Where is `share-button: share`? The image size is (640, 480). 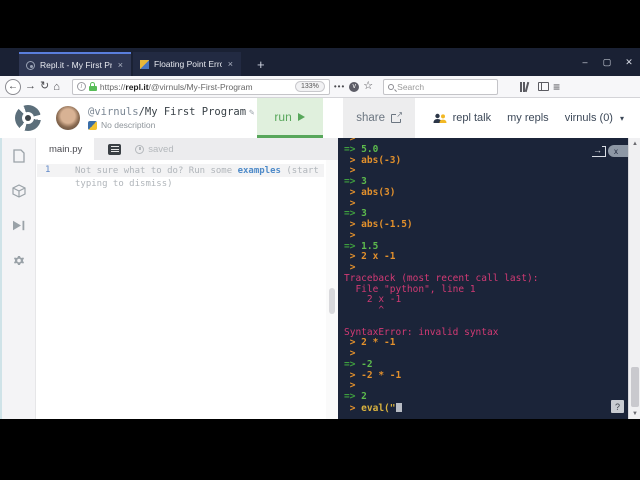 share-button: share is located at coordinates (378, 118).